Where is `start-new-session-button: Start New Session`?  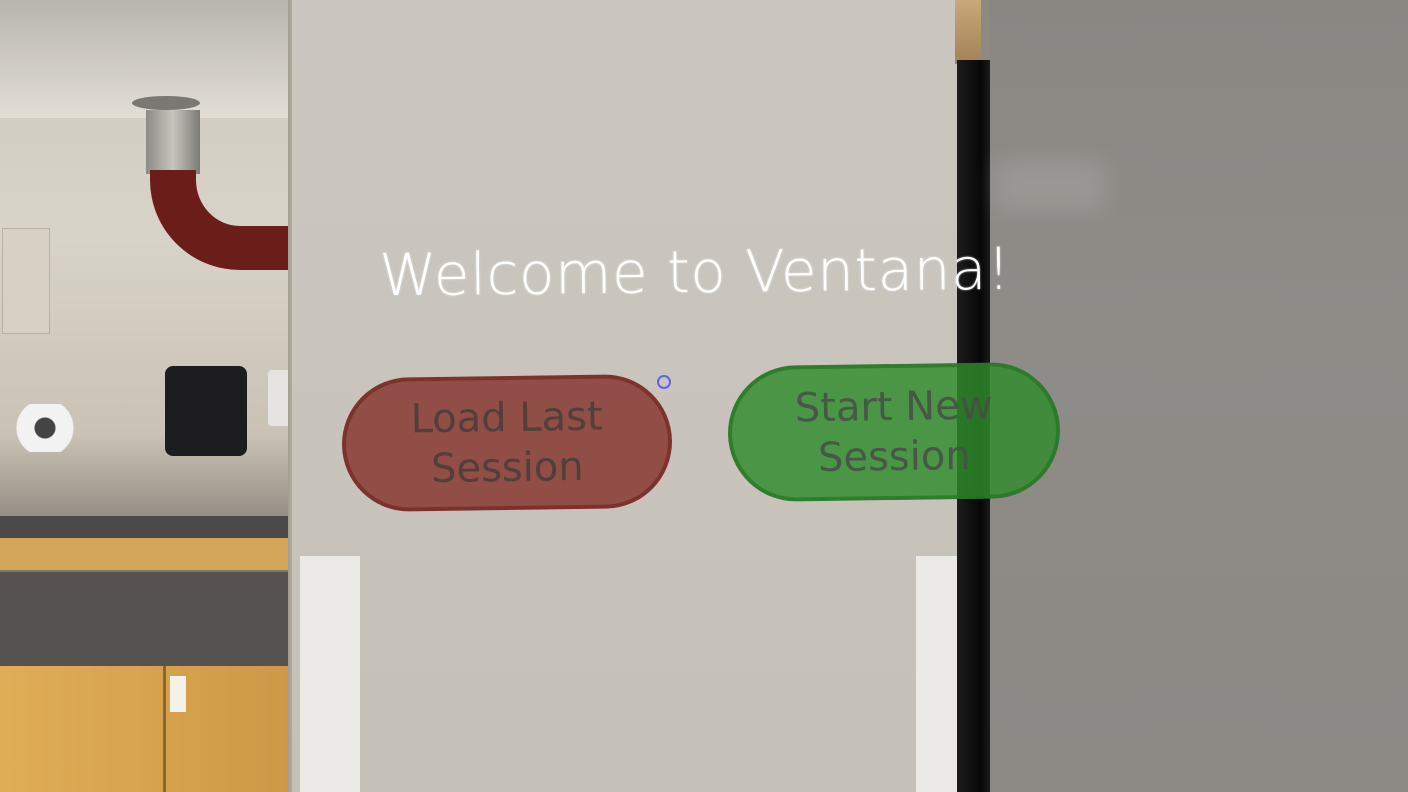 start-new-session-button: Start New Session is located at coordinates (894, 432).